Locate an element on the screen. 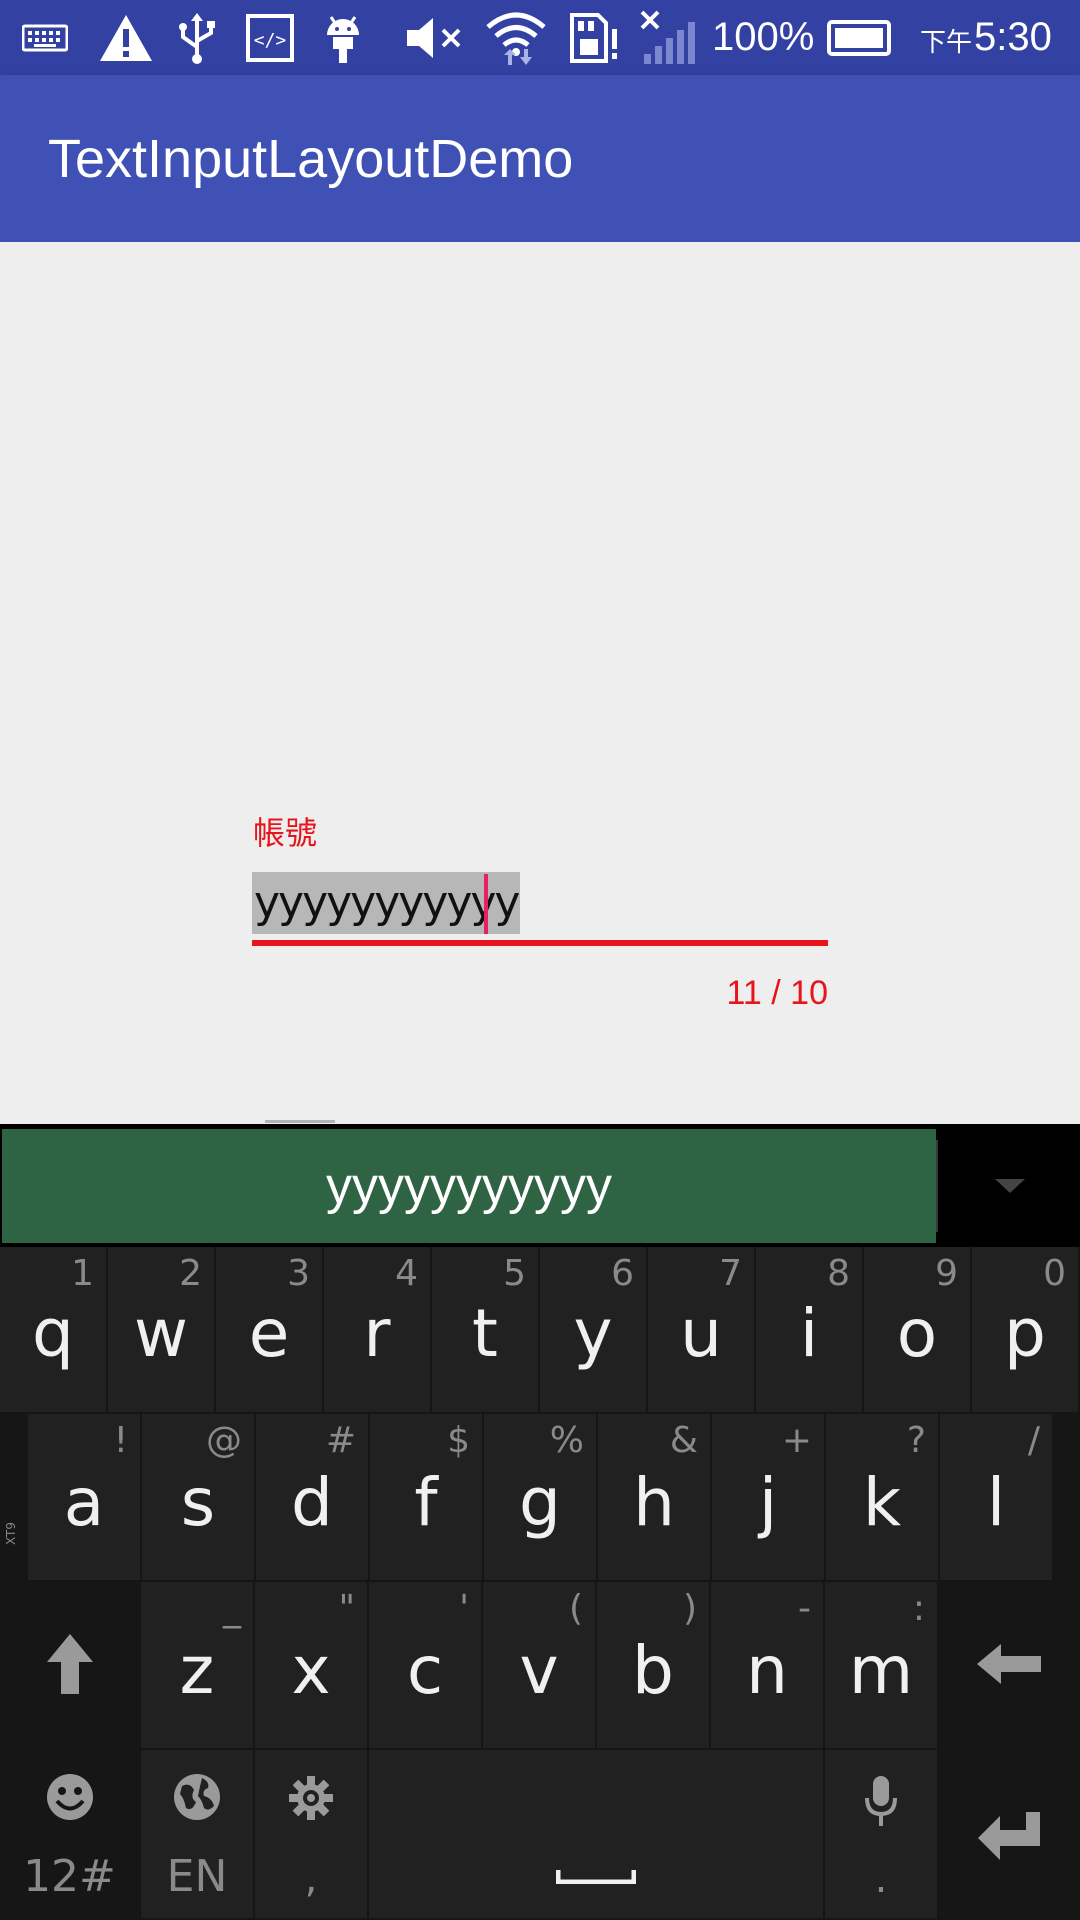 The height and width of the screenshot is (1920, 1080). emoji-symbols-key: 12# is located at coordinates (70, 1835).